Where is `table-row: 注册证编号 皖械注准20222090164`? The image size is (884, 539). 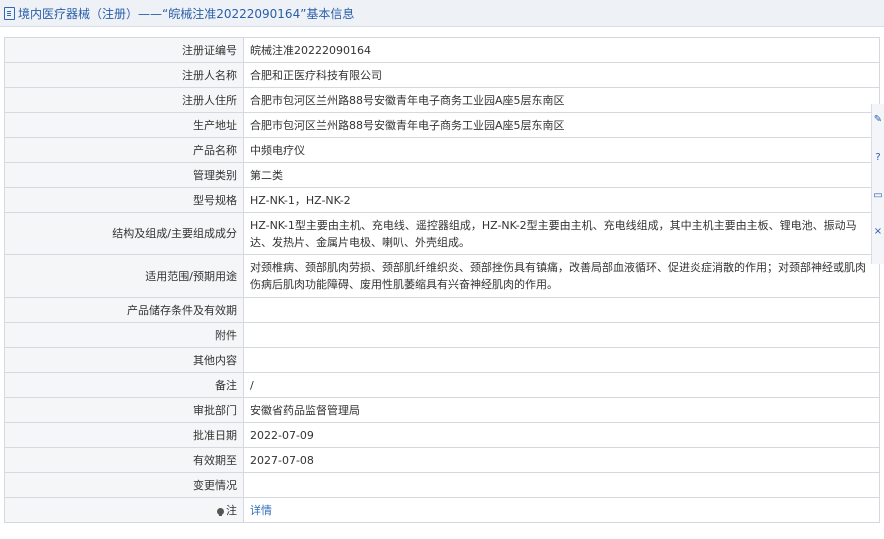 table-row: 注册证编号 皖械注准20222090164 is located at coordinates (442, 50).